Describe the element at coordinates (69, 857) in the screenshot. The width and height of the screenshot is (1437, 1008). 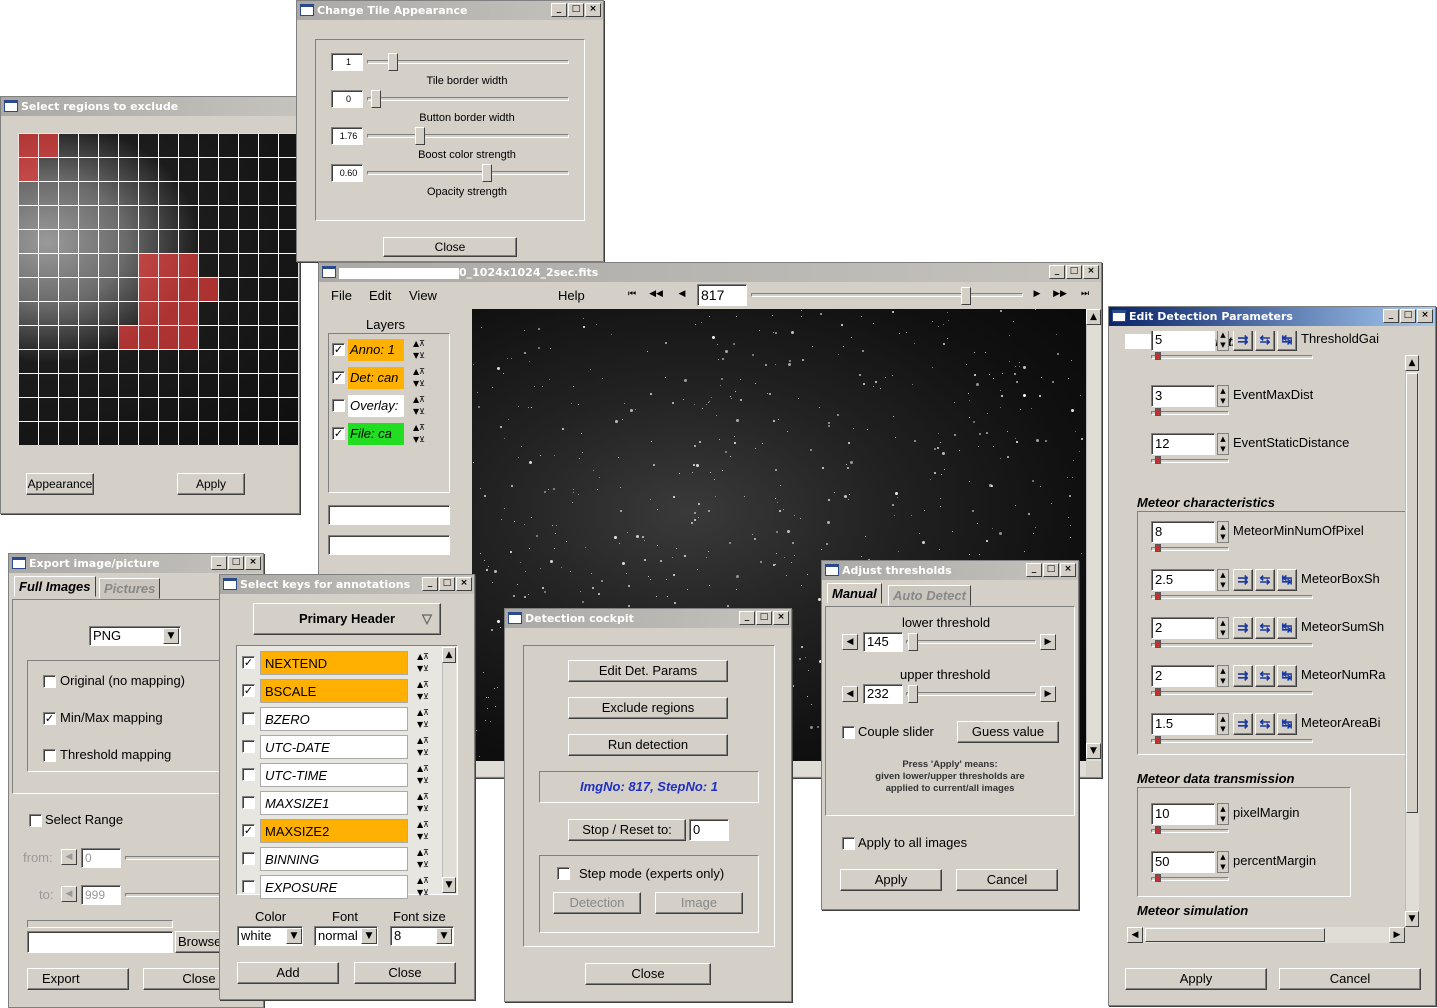
I see `from-left-icon: ◀` at that location.